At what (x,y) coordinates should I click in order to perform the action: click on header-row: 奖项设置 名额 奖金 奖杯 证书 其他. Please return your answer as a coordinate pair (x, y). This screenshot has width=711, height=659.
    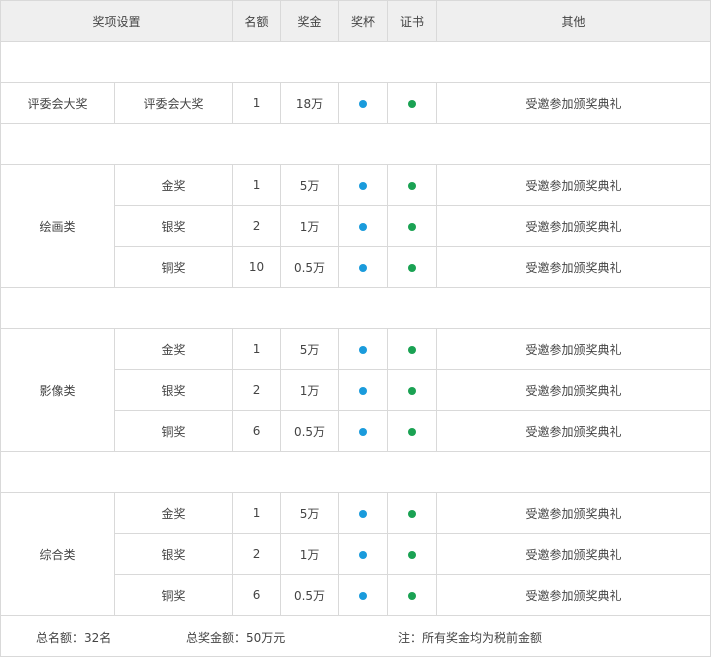
    Looking at the image, I should click on (355, 21).